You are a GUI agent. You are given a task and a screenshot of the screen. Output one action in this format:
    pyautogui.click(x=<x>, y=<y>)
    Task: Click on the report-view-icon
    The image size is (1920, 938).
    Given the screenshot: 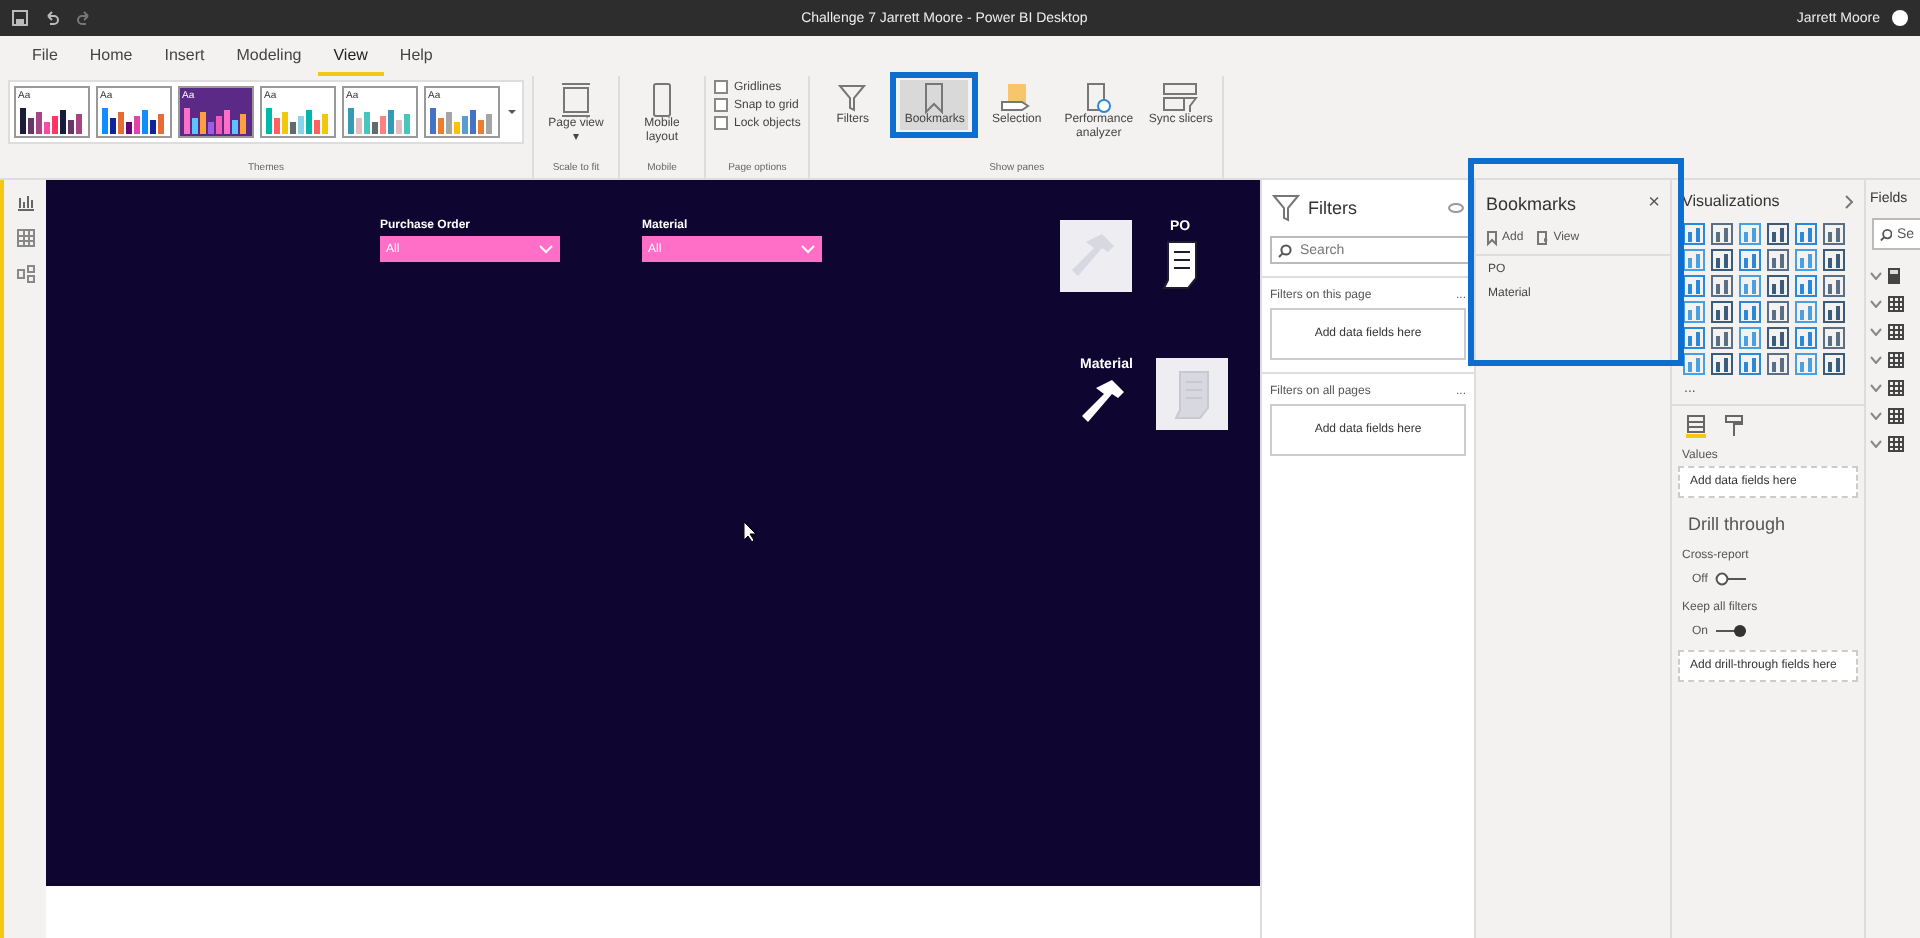 What is the action you would take?
    pyautogui.click(x=25, y=202)
    